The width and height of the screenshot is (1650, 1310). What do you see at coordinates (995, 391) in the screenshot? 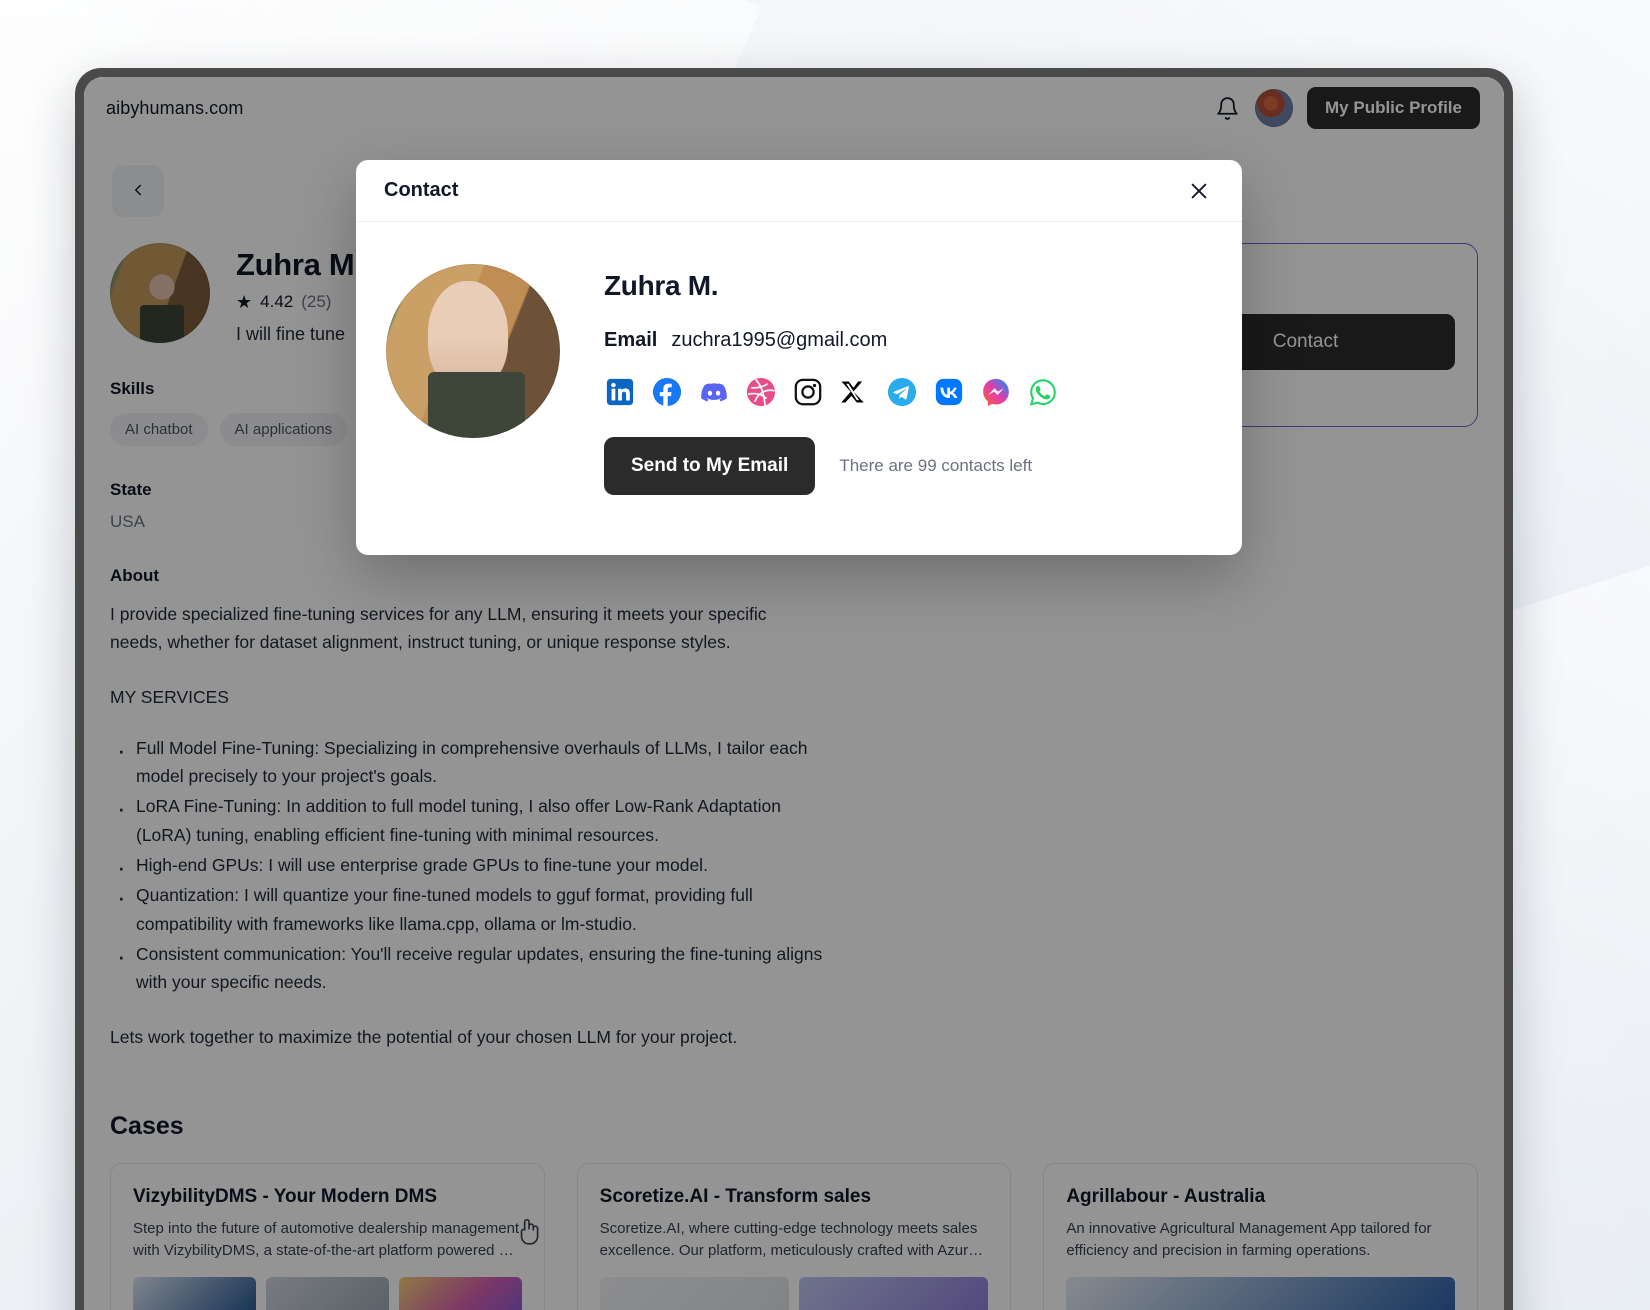
I see `messenger-icon` at bounding box center [995, 391].